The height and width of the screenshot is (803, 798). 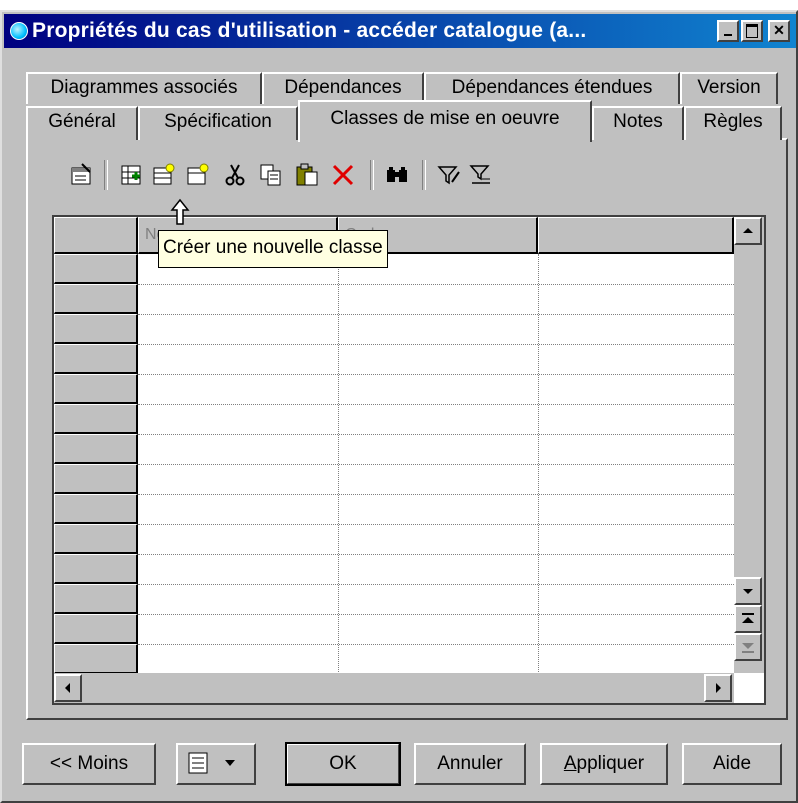 I want to click on arrow-bottom-icon, so click(x=748, y=648).